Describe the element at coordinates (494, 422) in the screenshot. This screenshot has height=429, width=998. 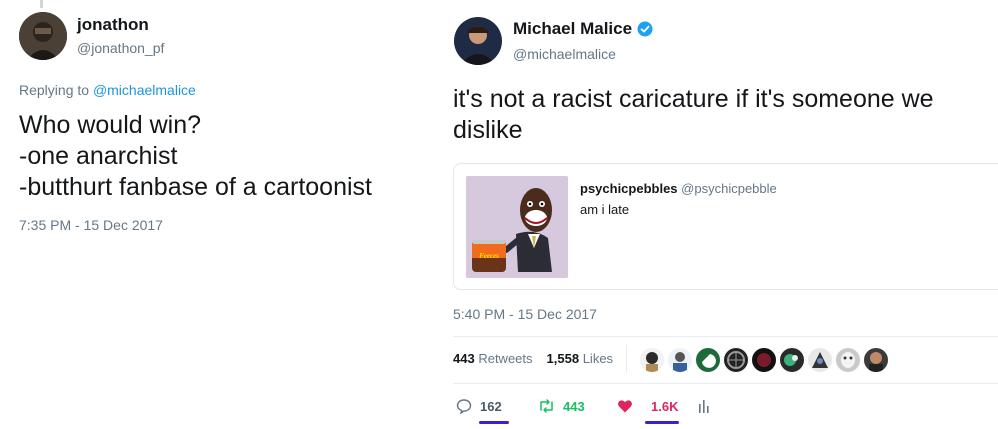
I see `reply-count-underline` at that location.